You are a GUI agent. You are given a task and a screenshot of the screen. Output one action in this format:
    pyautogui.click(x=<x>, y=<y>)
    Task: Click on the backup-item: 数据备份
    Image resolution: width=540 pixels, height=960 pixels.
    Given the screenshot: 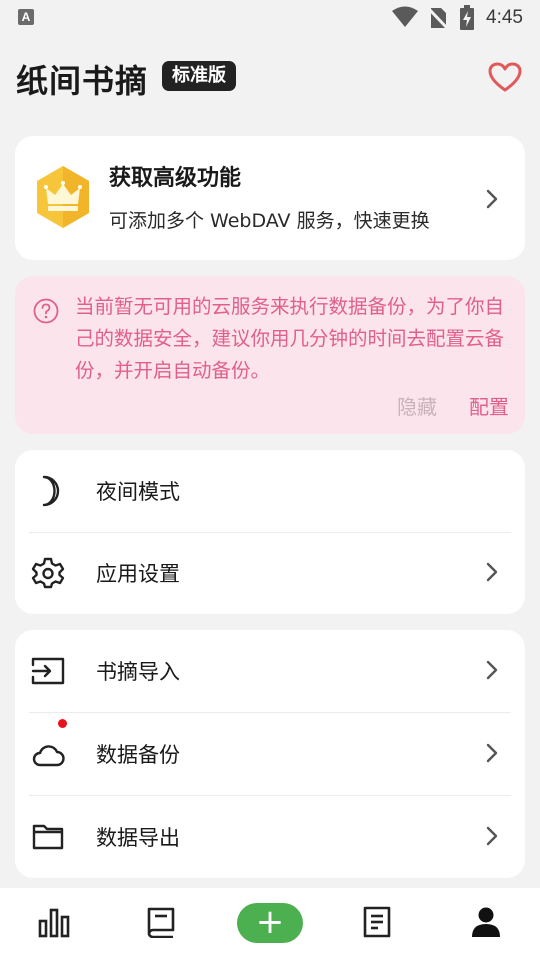 What is the action you would take?
    pyautogui.click(x=270, y=754)
    